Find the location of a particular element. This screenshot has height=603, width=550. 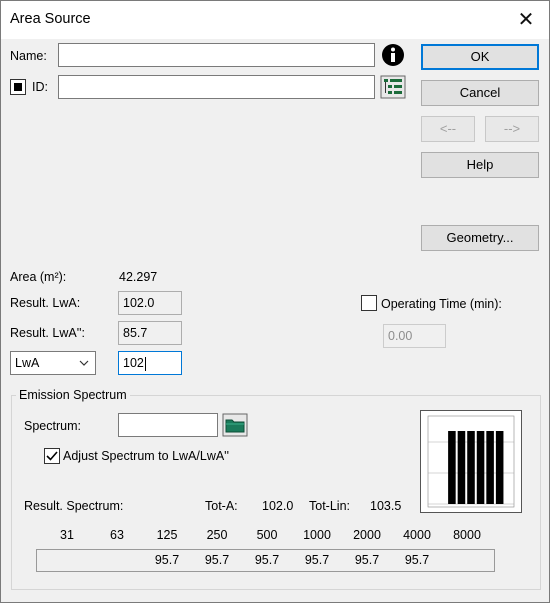

operating-time-input: 0.00 is located at coordinates (414, 336).